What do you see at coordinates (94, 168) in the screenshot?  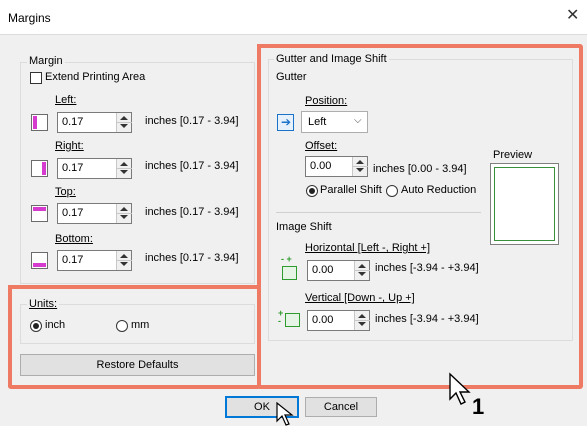 I see `right-margin-spinner: 0.17` at bounding box center [94, 168].